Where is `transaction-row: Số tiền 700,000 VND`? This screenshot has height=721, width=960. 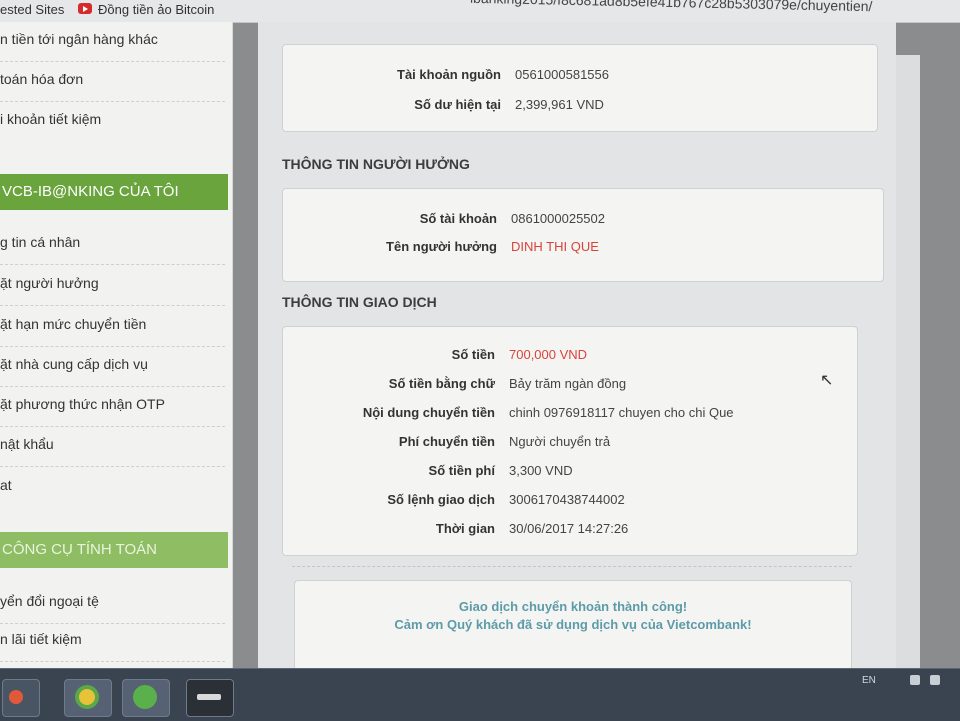
transaction-row: Số tiền 700,000 VND is located at coordinates (570, 357).